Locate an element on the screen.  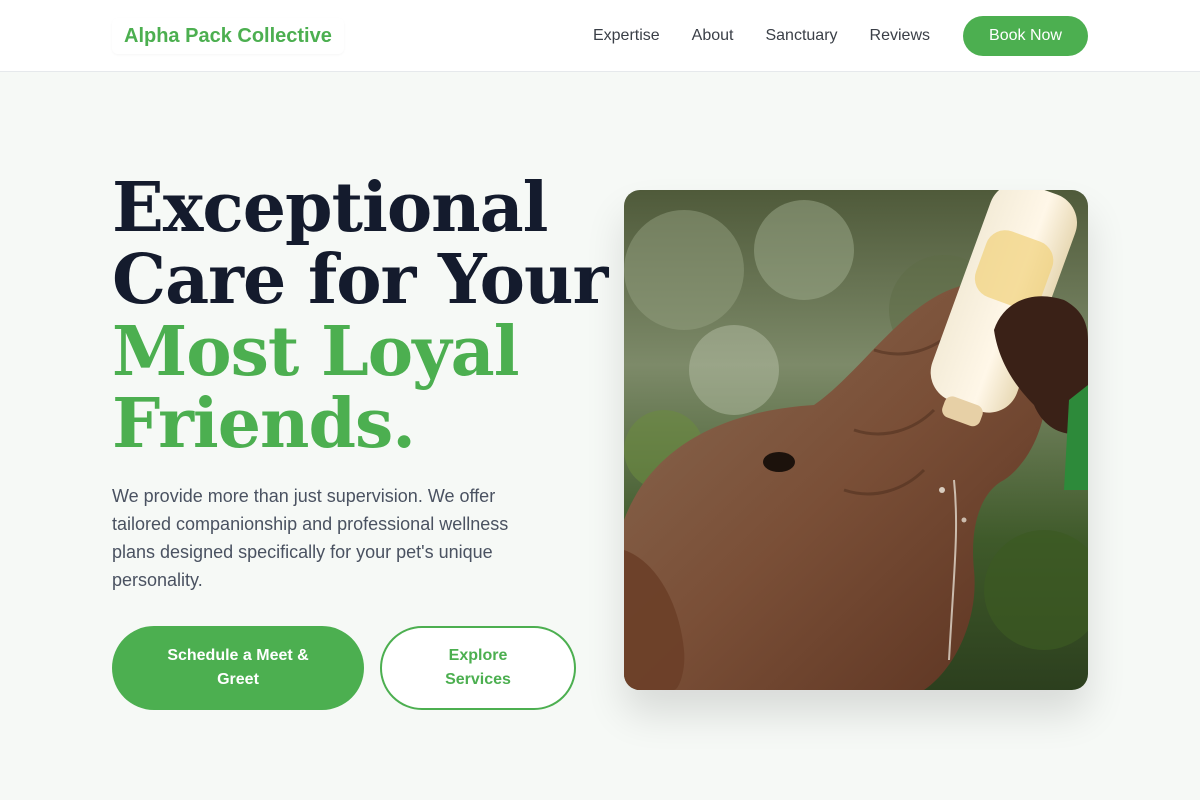
brand-logo: Alpha Pack Collective is located at coordinates (228, 36).